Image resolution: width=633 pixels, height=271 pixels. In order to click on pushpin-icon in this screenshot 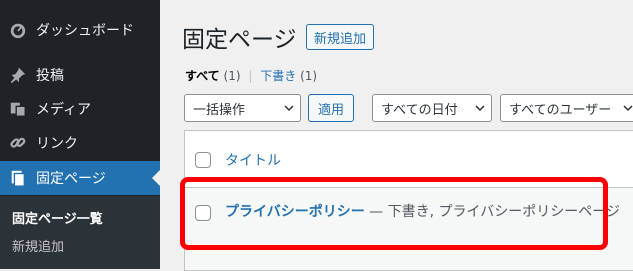, I will do `click(18, 75)`.